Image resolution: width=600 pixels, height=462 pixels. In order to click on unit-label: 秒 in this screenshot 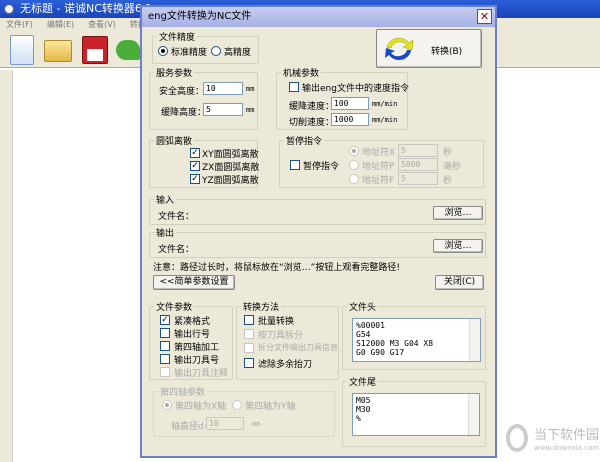, I will do `click(448, 153)`.